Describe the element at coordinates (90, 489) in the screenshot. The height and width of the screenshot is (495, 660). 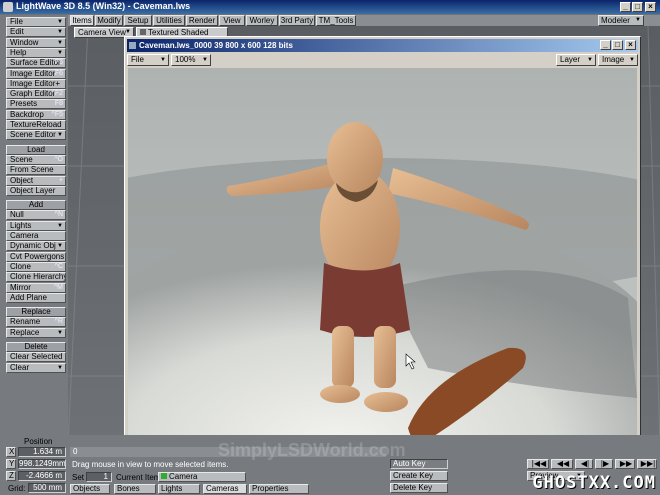
I see `objects-button: Objects` at that location.